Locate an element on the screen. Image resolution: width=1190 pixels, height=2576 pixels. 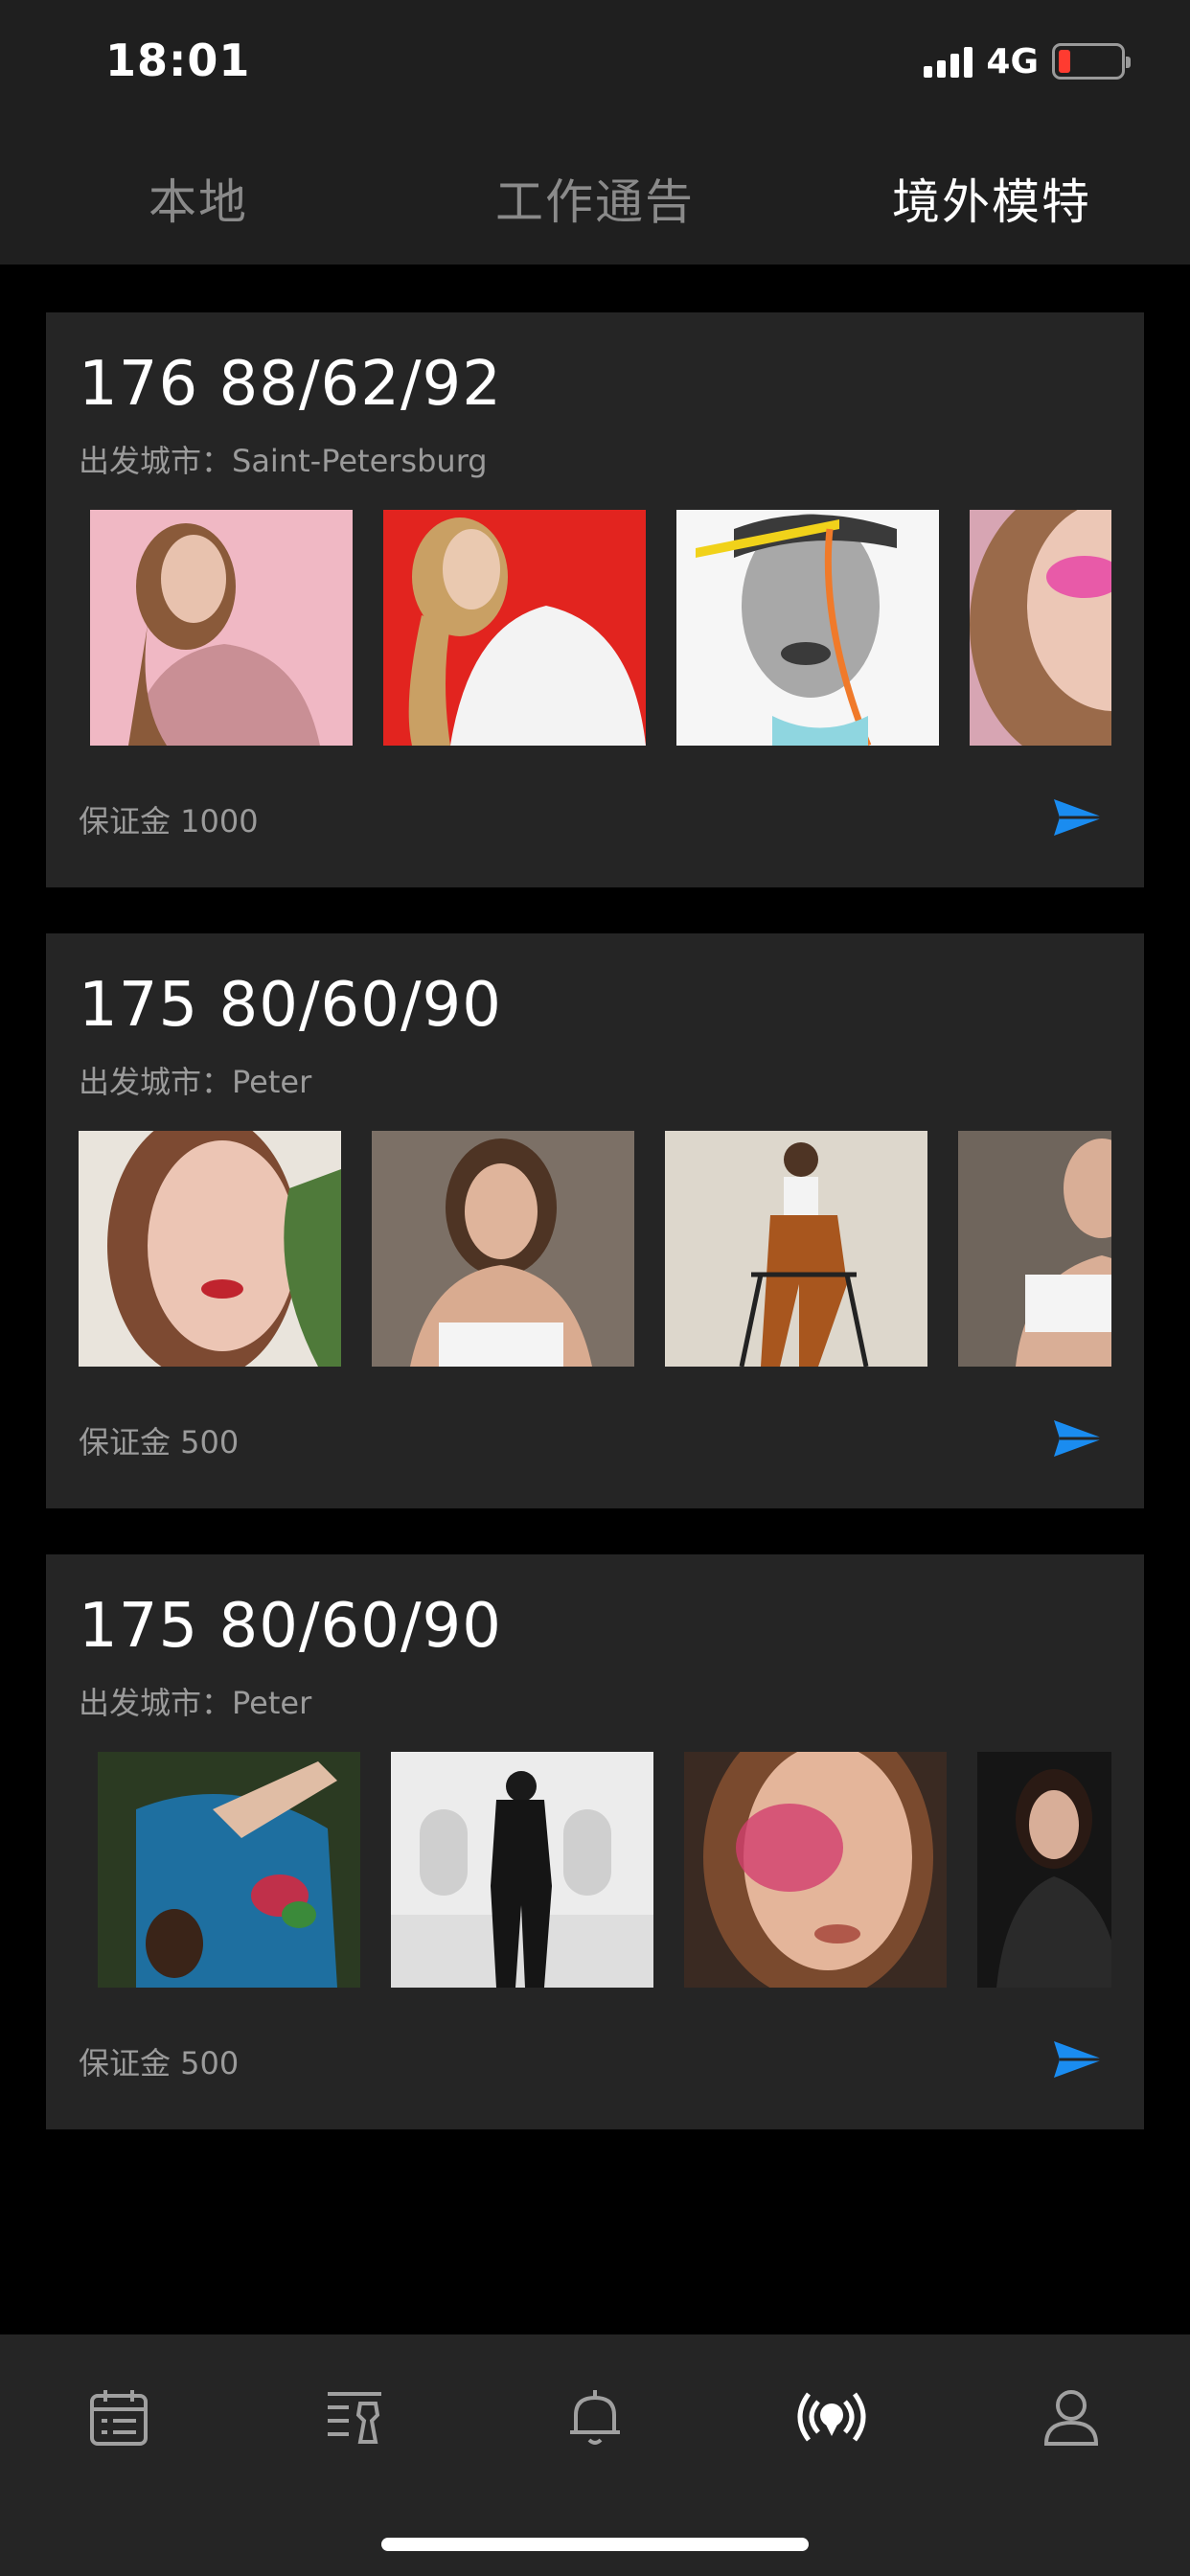
profile-icon is located at coordinates (1071, 2416).